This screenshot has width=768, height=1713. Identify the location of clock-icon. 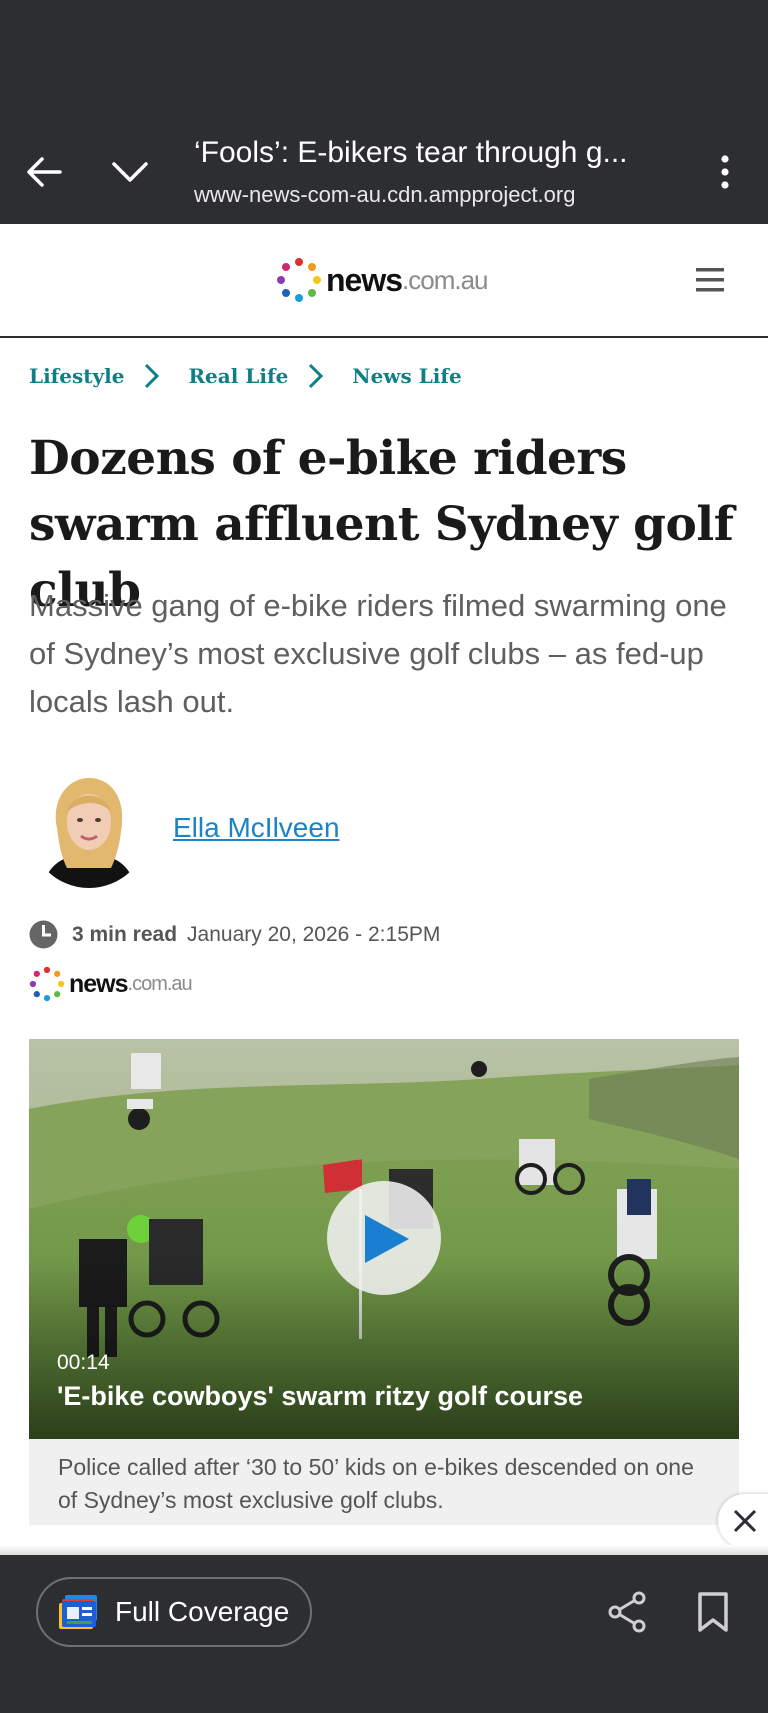
(43, 934).